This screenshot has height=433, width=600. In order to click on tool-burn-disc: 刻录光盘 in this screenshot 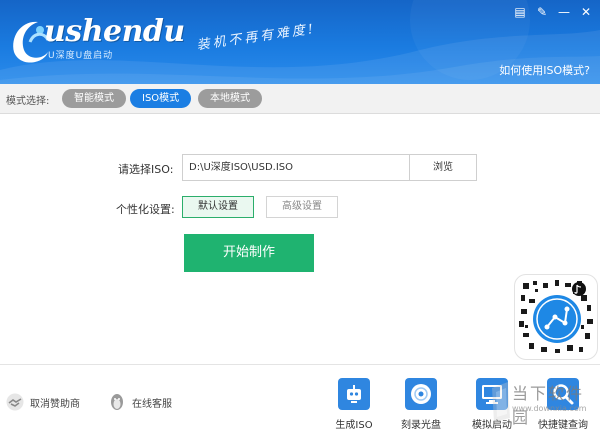, I will do `click(421, 404)`.